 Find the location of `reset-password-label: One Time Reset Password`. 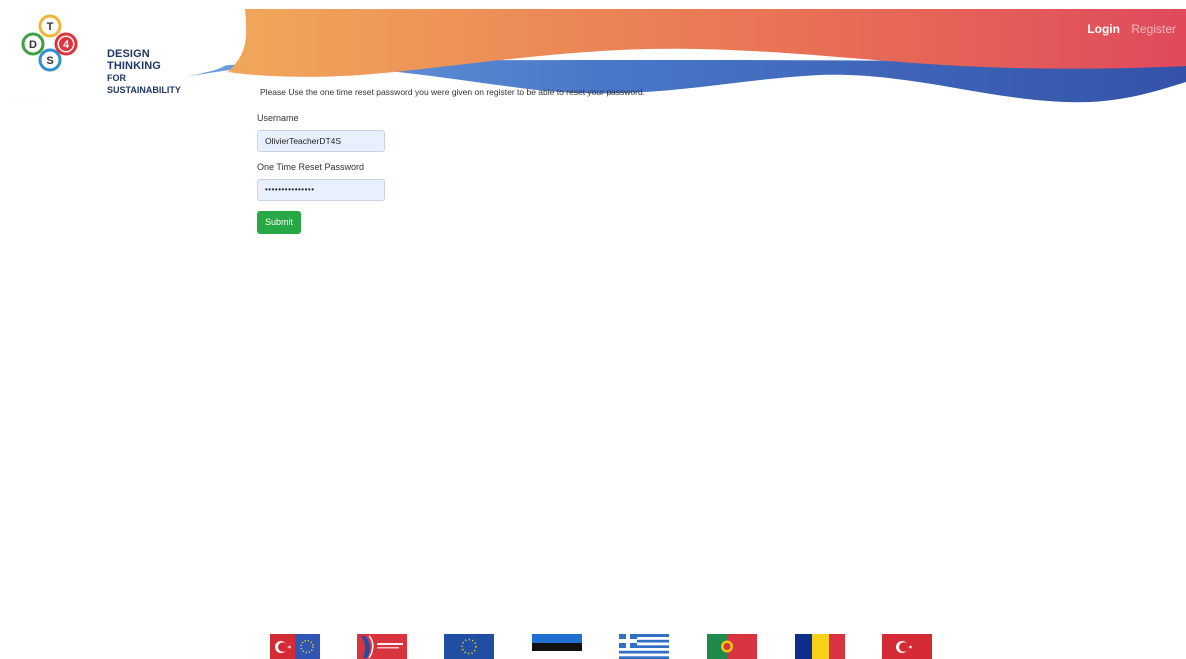

reset-password-label: One Time Reset Password is located at coordinates (311, 167).